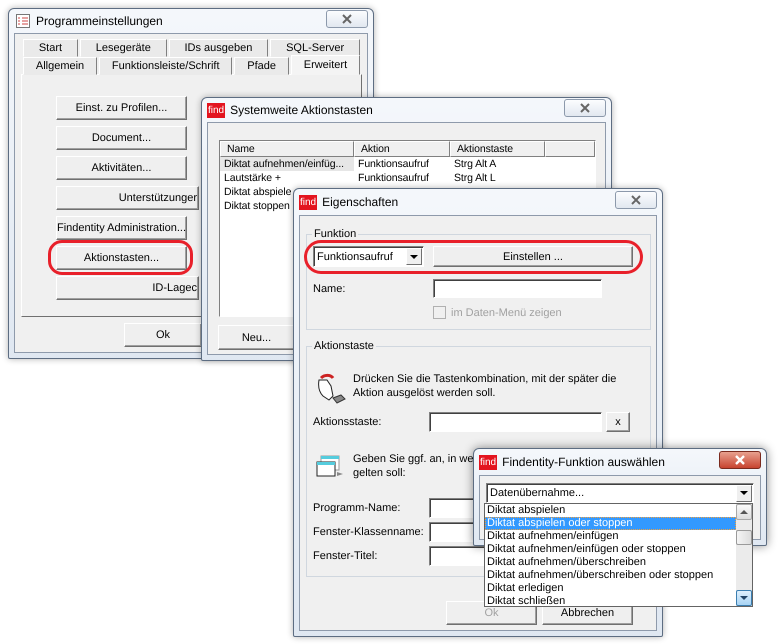  I want to click on field-label: Aktionsstaste:, so click(347, 422).